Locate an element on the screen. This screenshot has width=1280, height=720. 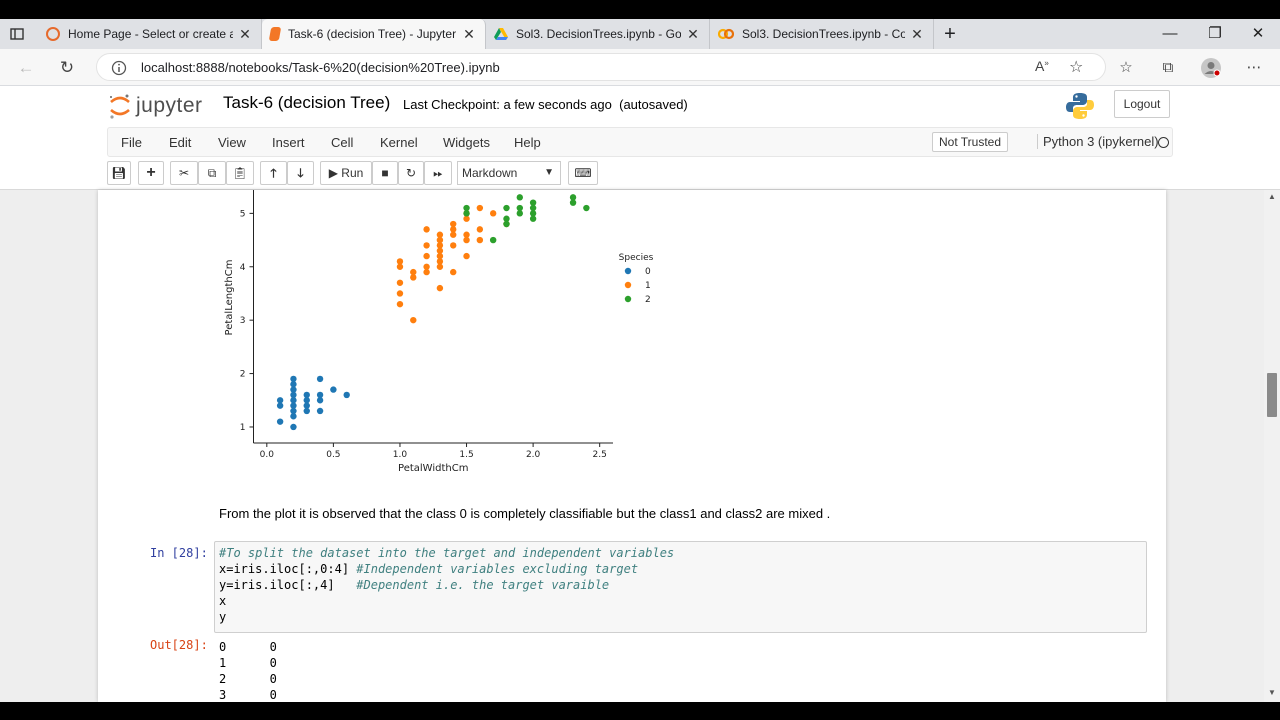
y-tick-label: 1 is located at coordinates (243, 428).